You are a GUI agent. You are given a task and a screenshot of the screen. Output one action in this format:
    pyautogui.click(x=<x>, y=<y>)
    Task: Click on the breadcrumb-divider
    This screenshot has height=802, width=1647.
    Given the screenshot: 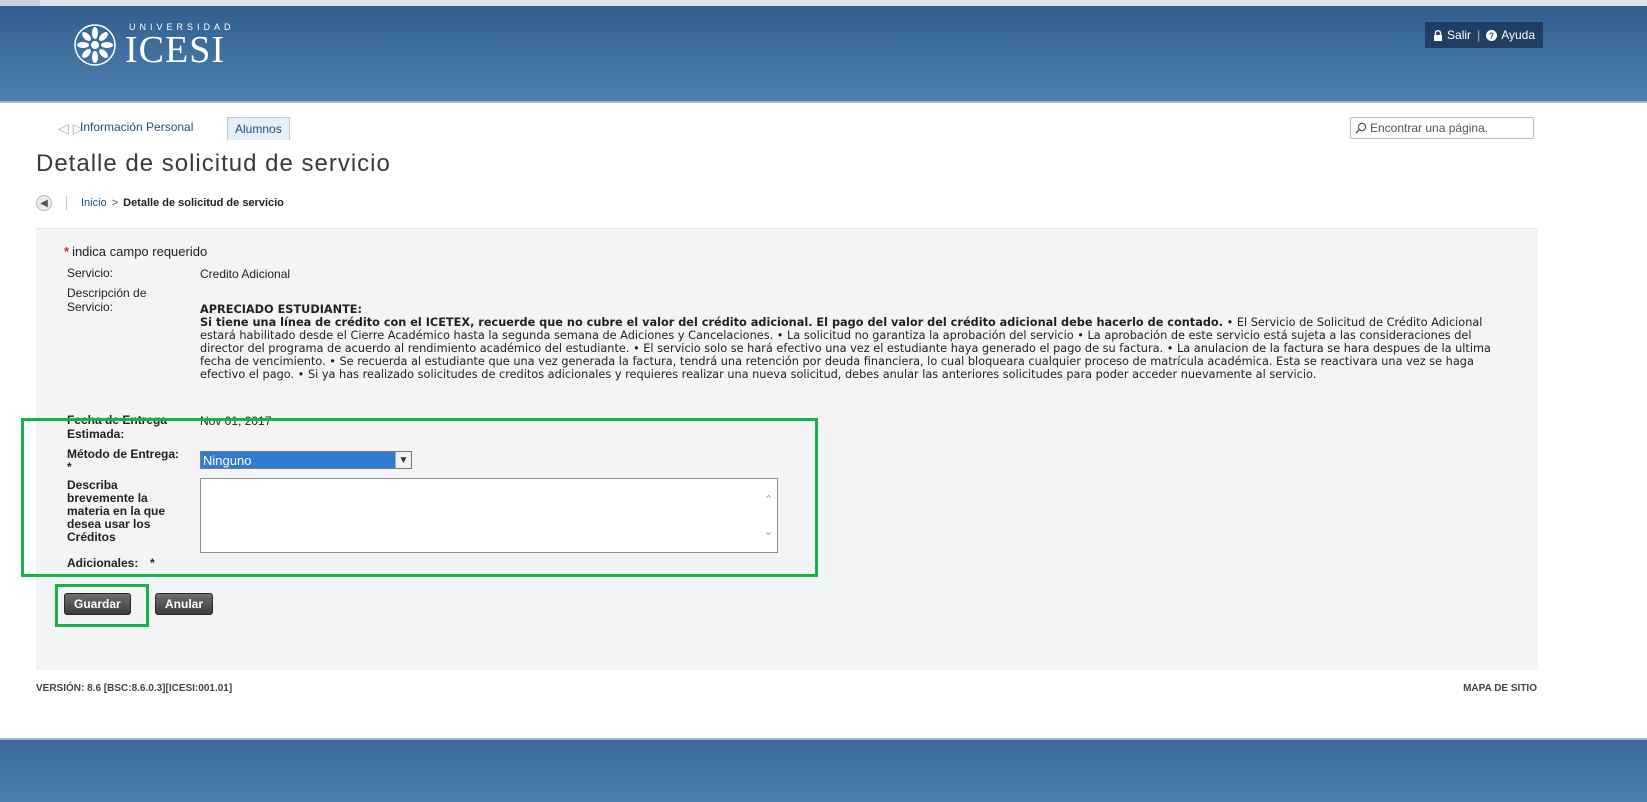 What is the action you would take?
    pyautogui.click(x=66, y=203)
    